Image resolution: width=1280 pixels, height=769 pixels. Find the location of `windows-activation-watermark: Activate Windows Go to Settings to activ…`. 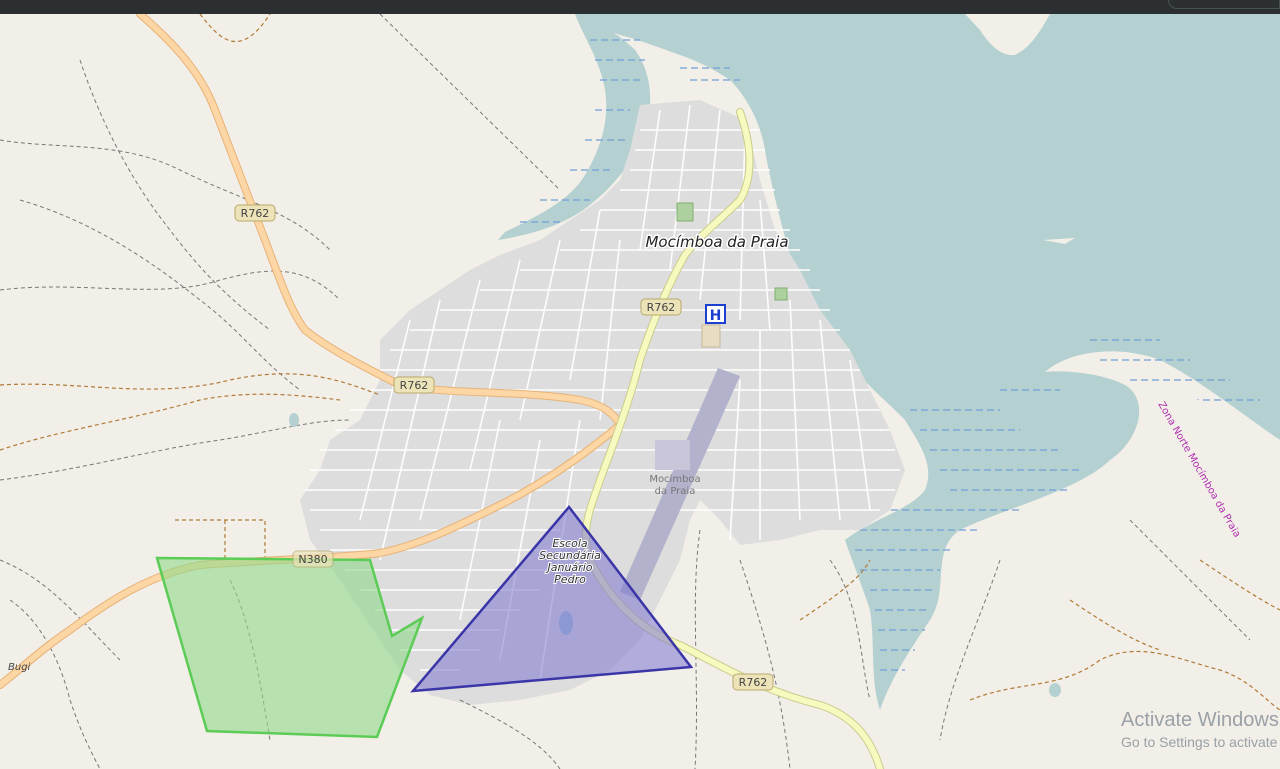

windows-activation-watermark: Activate Windows Go to Settings to activ… is located at coordinates (1200, 730).